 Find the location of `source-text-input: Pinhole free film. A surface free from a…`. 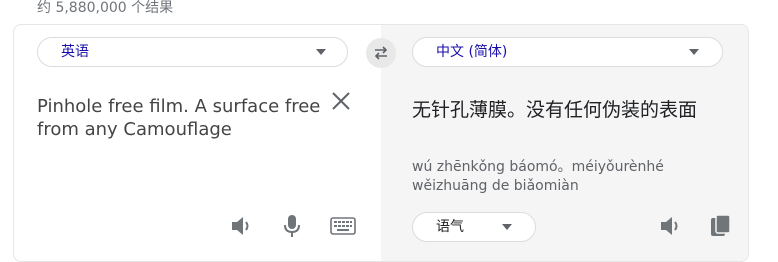

source-text-input: Pinhole free film. A surface free from a… is located at coordinates (182, 118).